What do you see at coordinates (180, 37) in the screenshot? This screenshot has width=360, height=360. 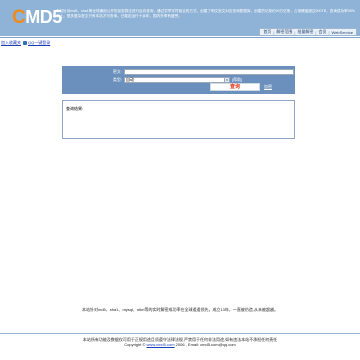 I see `header-divider` at bounding box center [180, 37].